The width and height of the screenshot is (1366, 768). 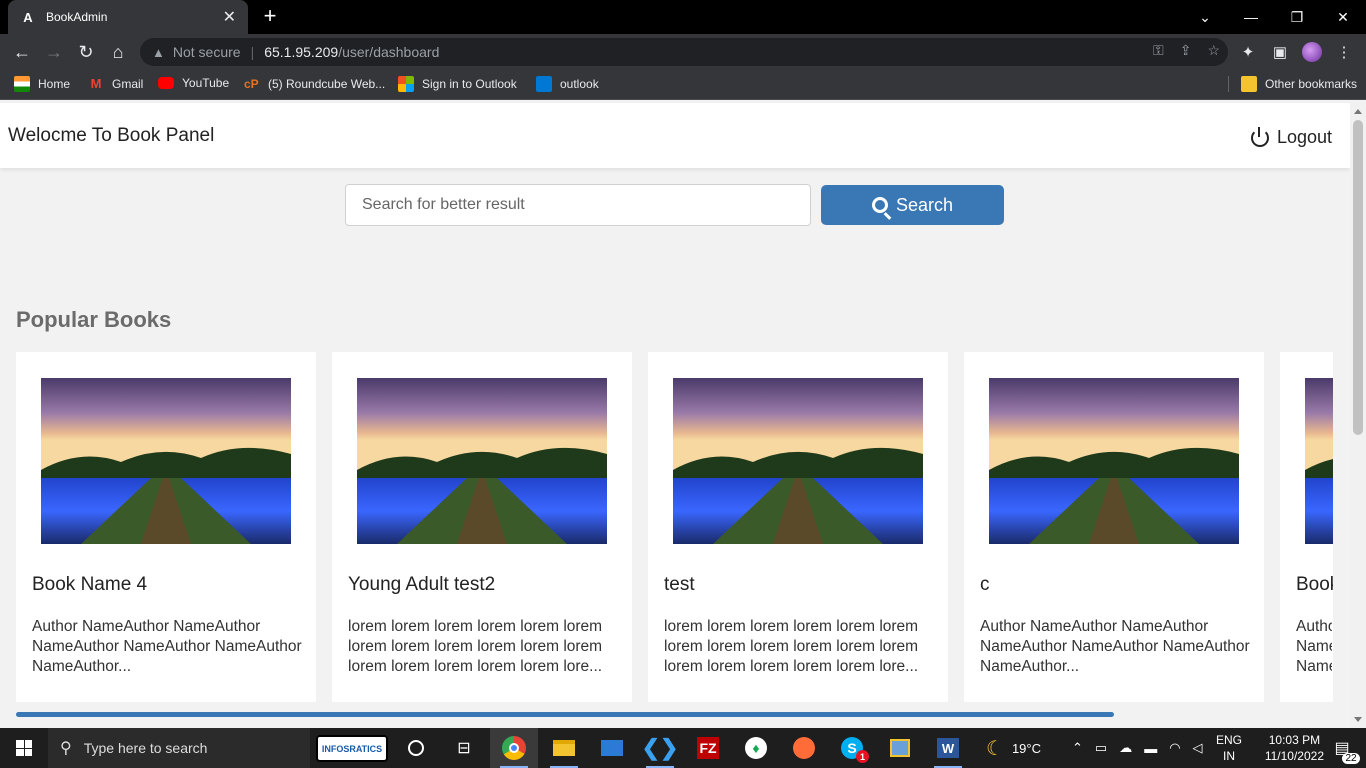 What do you see at coordinates (1077, 748) in the screenshot?
I see `tray-chevron-up-icon: ⌃` at bounding box center [1077, 748].